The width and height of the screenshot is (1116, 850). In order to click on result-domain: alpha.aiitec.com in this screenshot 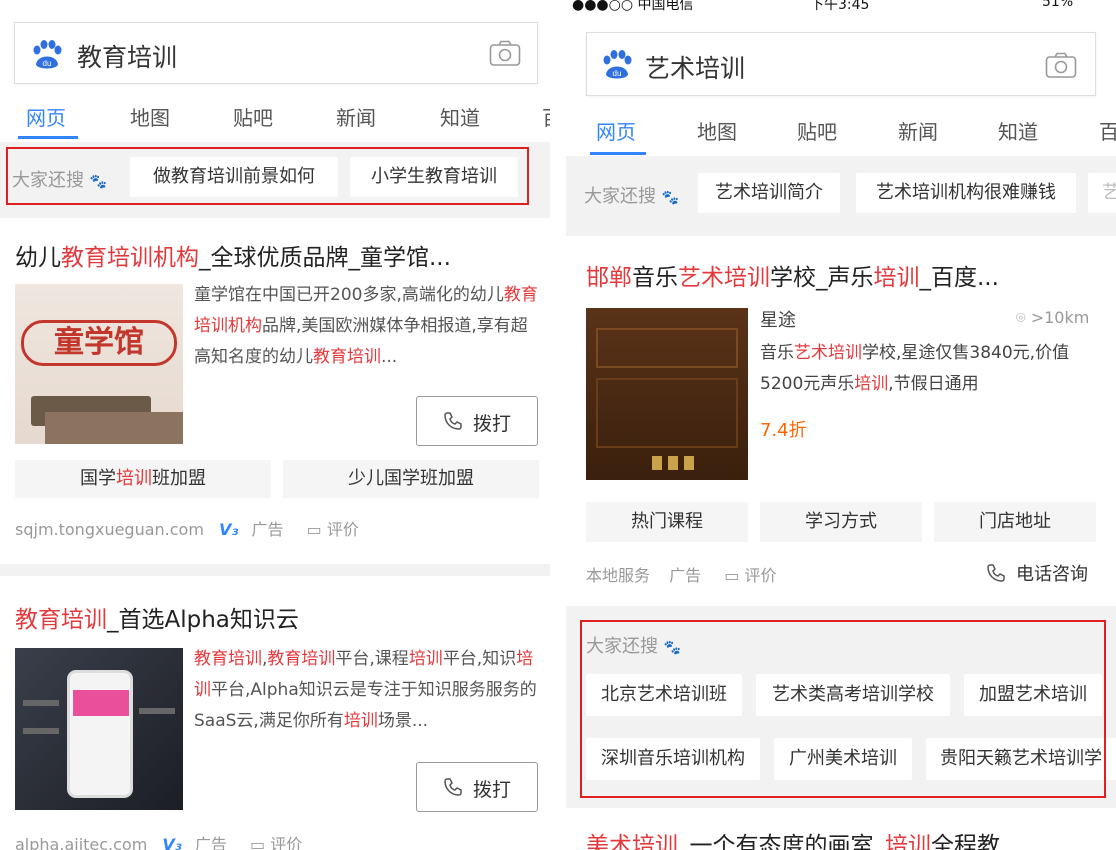, I will do `click(81, 842)`.